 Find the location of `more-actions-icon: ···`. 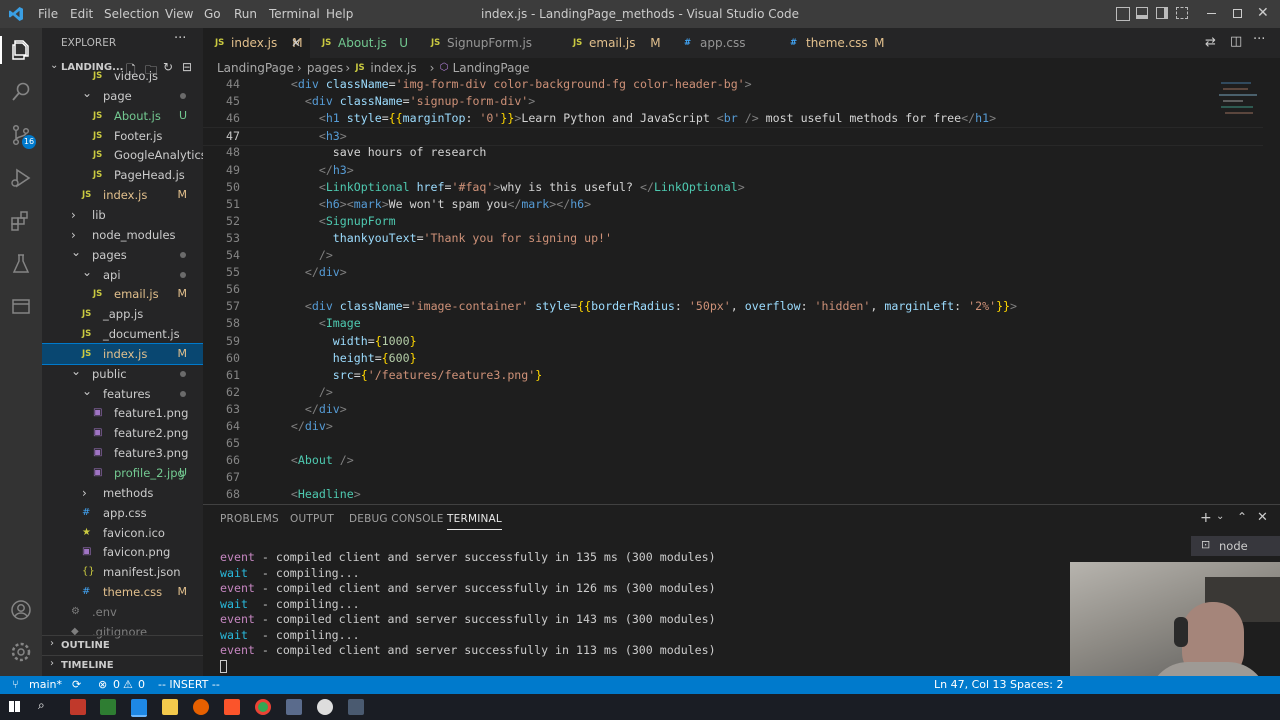

more-actions-icon: ··· is located at coordinates (180, 38).